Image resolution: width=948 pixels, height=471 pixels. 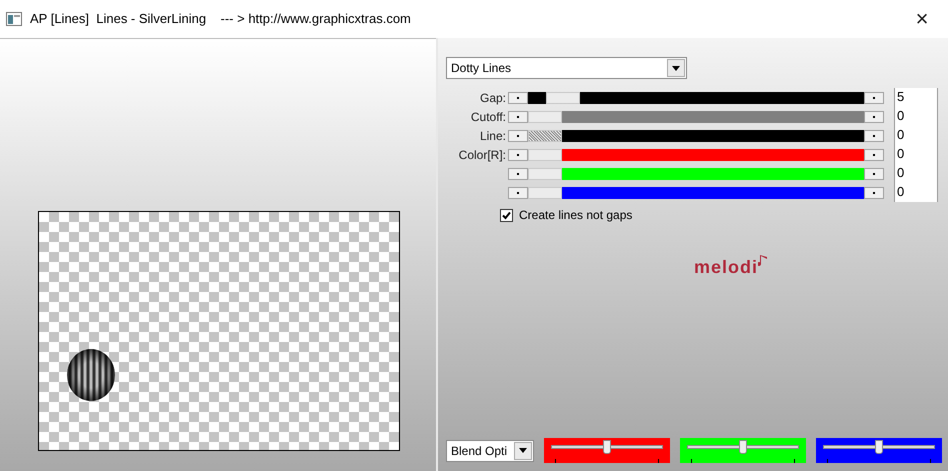 I want to click on checkbox-label: Create lines not gaps, so click(x=575, y=215).